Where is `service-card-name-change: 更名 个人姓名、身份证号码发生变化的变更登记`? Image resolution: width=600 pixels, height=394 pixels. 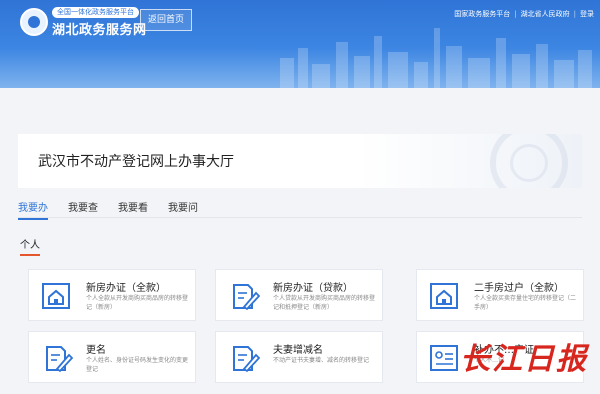 service-card-name-change: 更名 个人姓名、身份证号码发生变化的变更登记 is located at coordinates (112, 357).